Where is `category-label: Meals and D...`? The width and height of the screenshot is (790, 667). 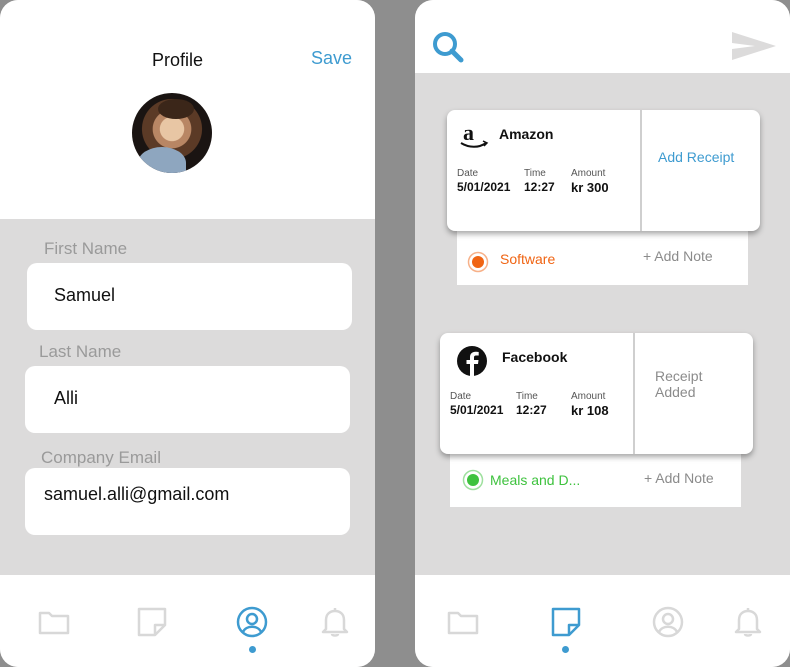
category-label: Meals and D... is located at coordinates (535, 480).